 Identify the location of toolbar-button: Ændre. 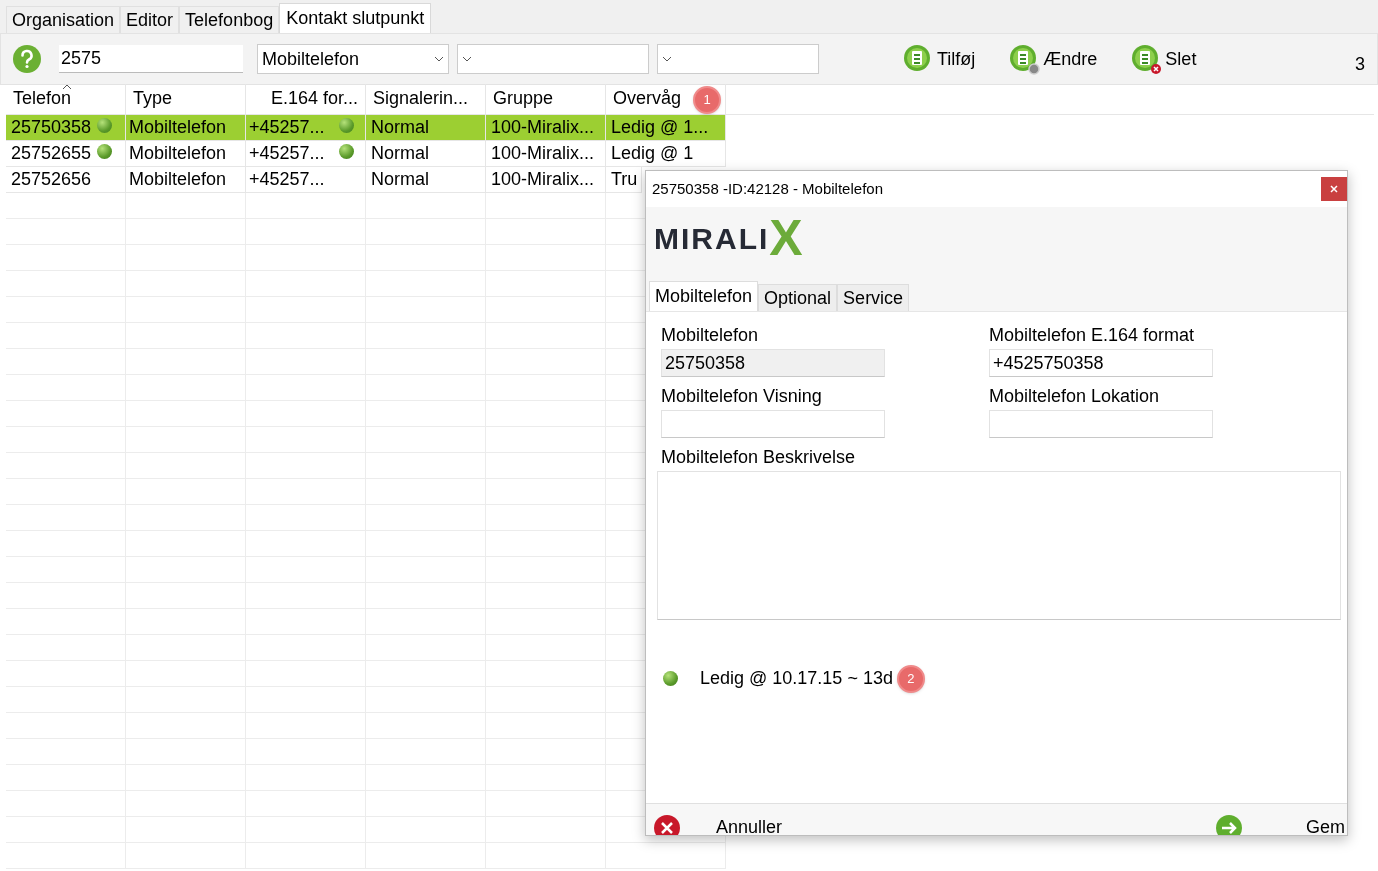
(1053, 59).